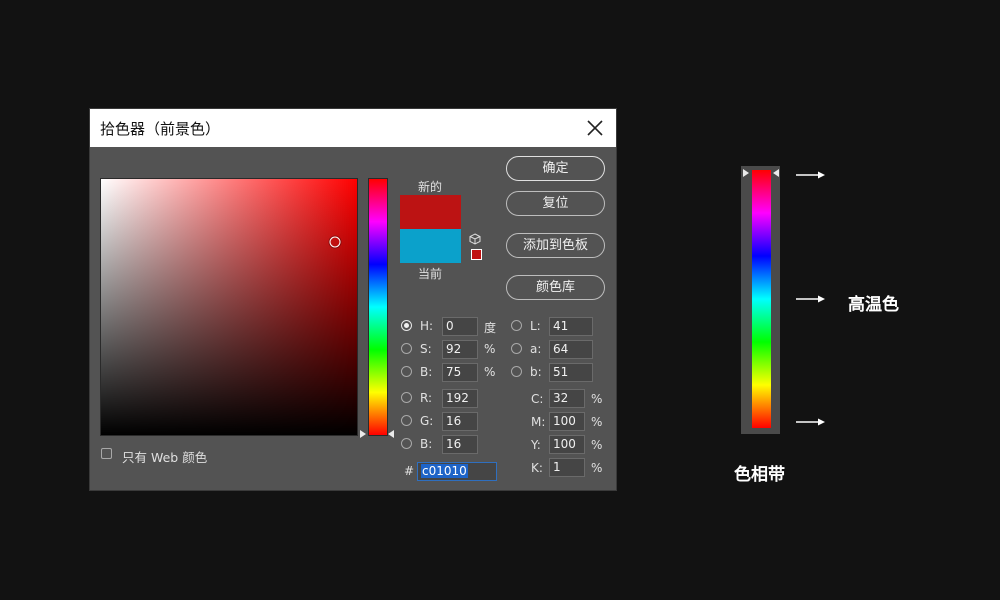 The height and width of the screenshot is (600, 1000). I want to click on close-icon, so click(595, 128).